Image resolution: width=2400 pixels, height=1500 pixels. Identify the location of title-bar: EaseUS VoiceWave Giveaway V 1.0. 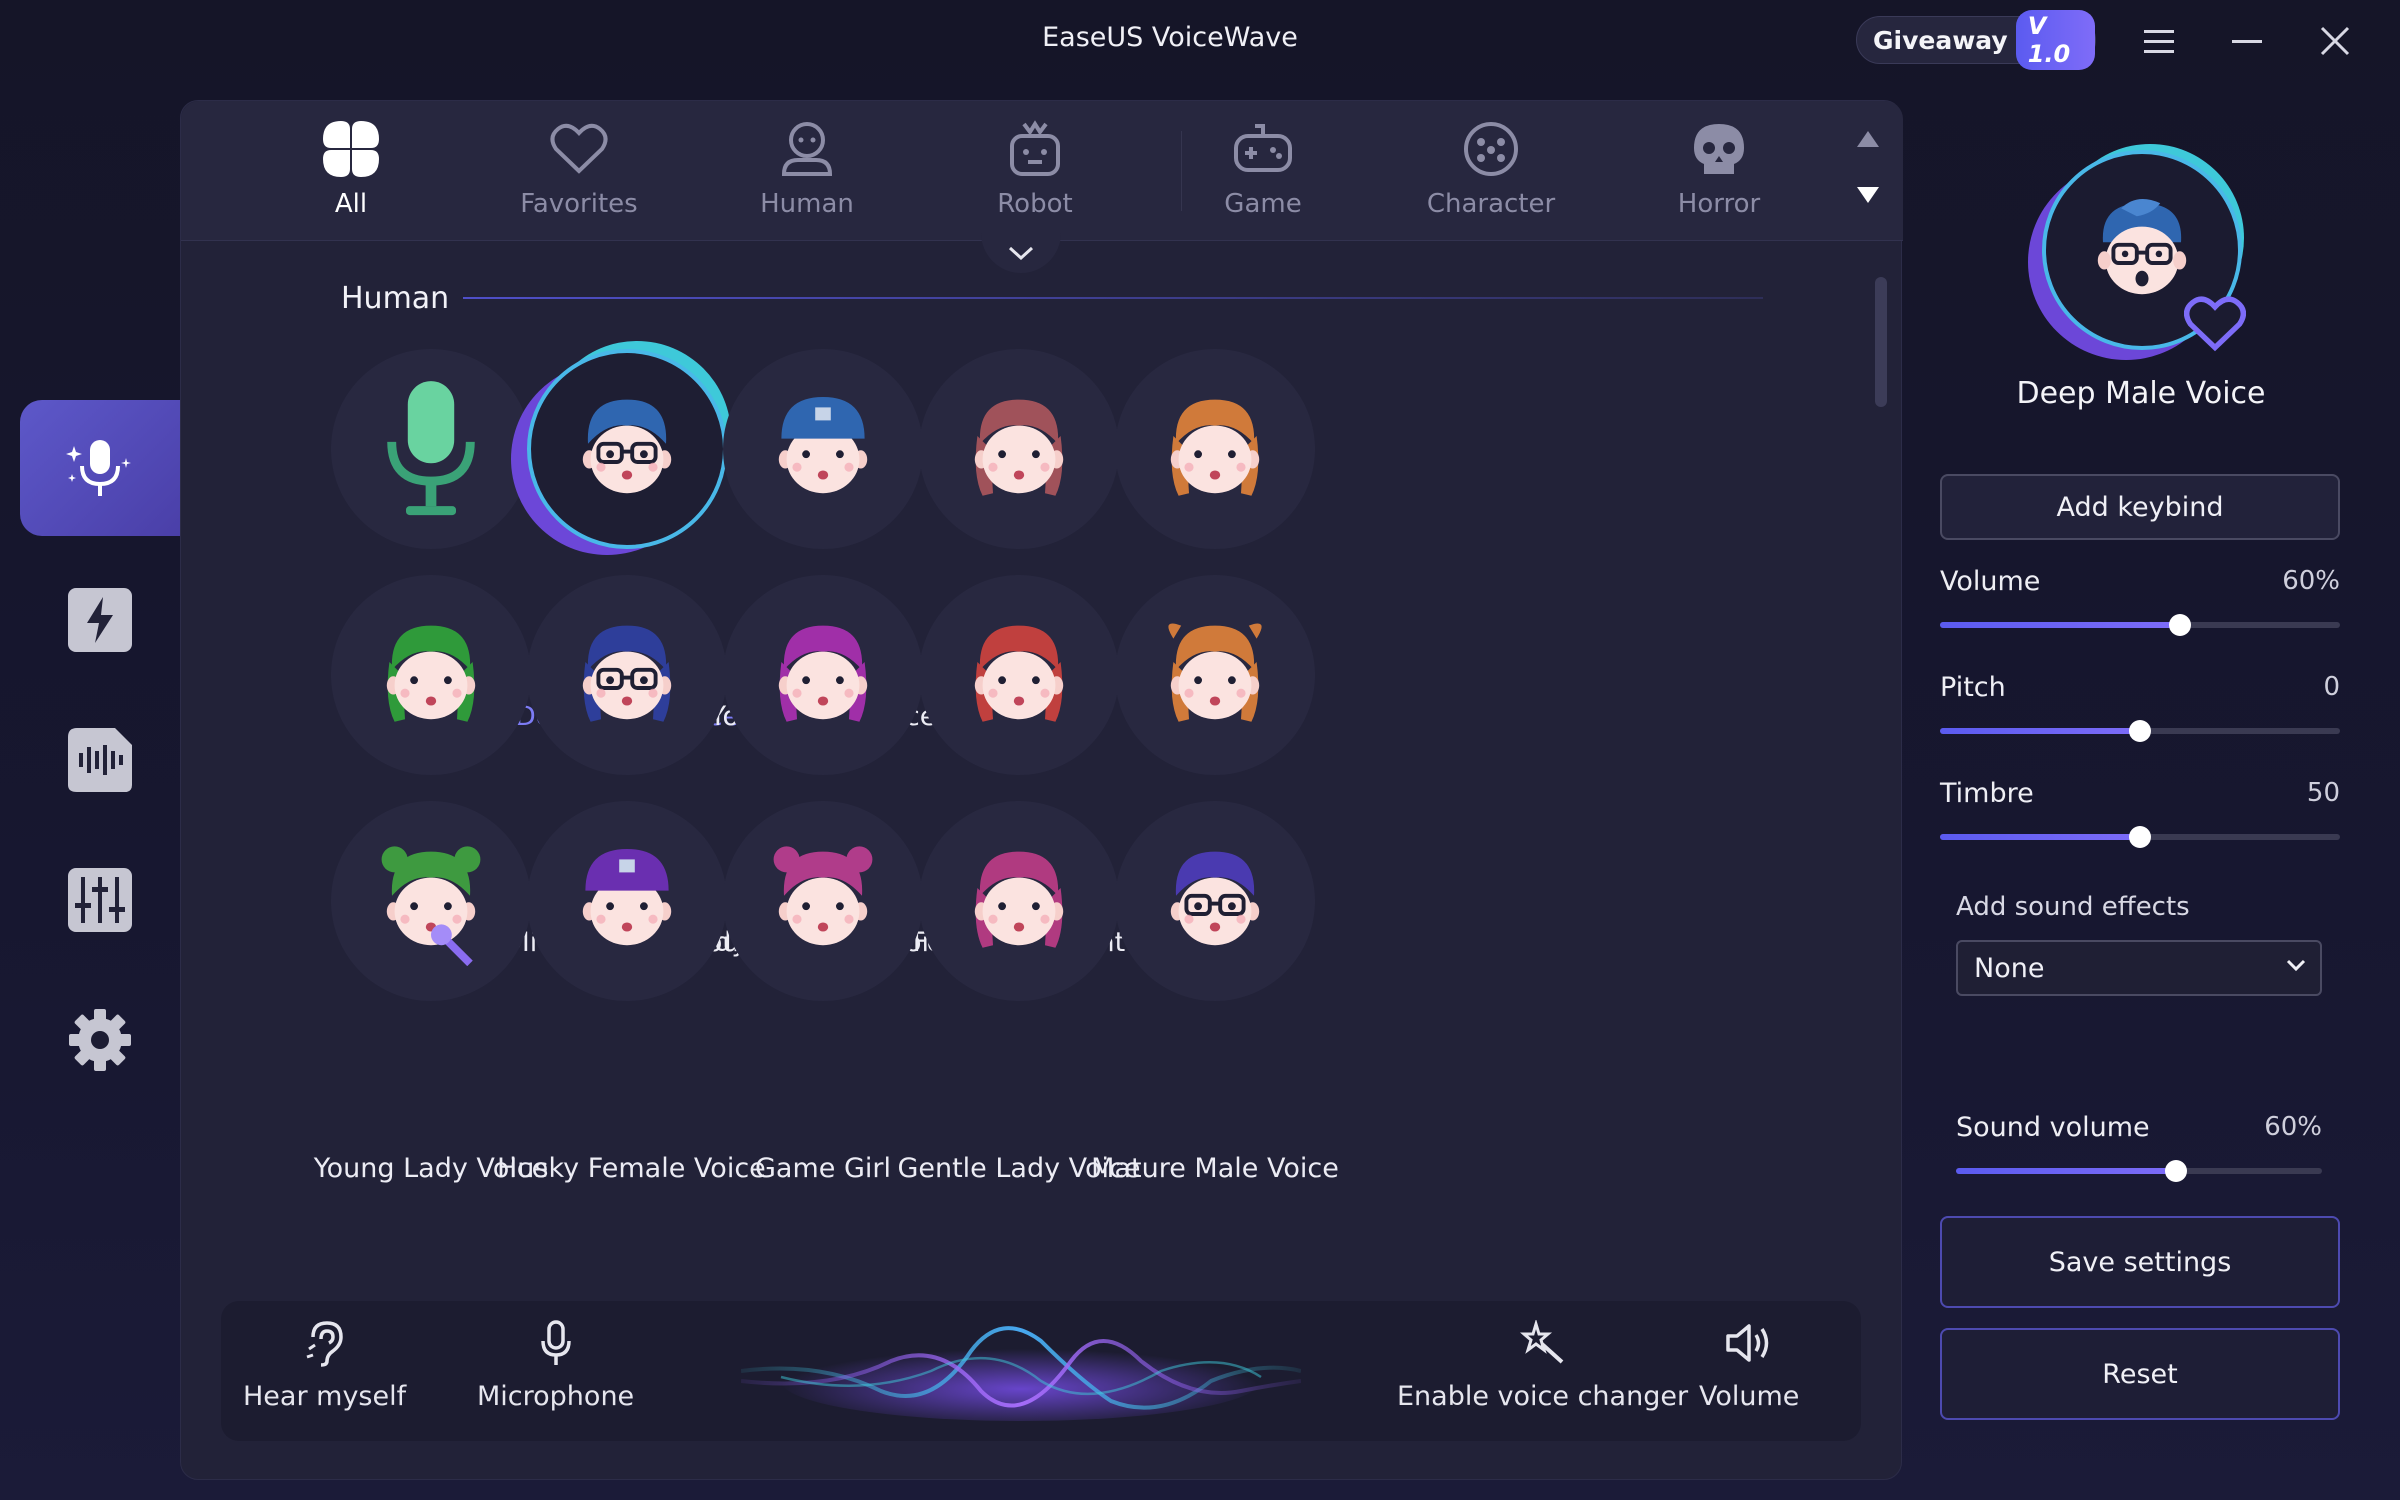
(1200, 41).